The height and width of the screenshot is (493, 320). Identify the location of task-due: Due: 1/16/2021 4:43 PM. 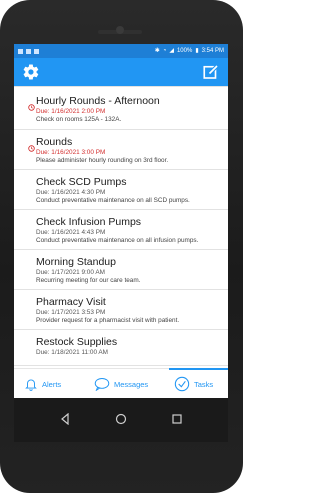
(71, 232).